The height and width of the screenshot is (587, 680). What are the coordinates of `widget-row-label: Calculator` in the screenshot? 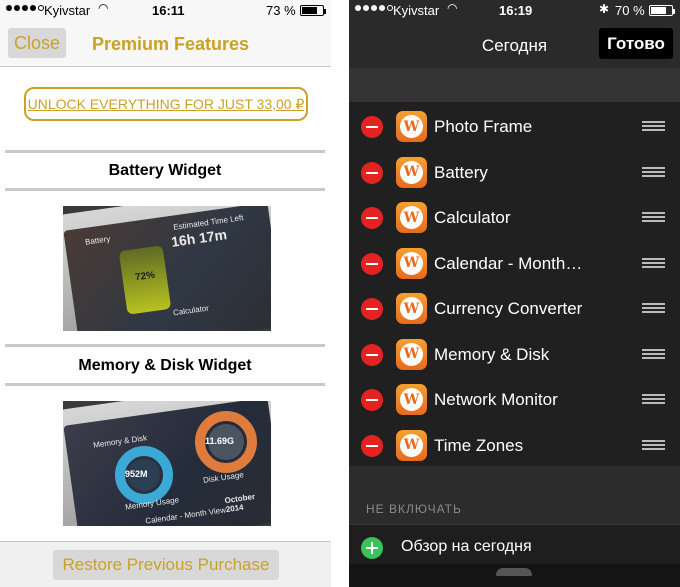 It's located at (472, 217).